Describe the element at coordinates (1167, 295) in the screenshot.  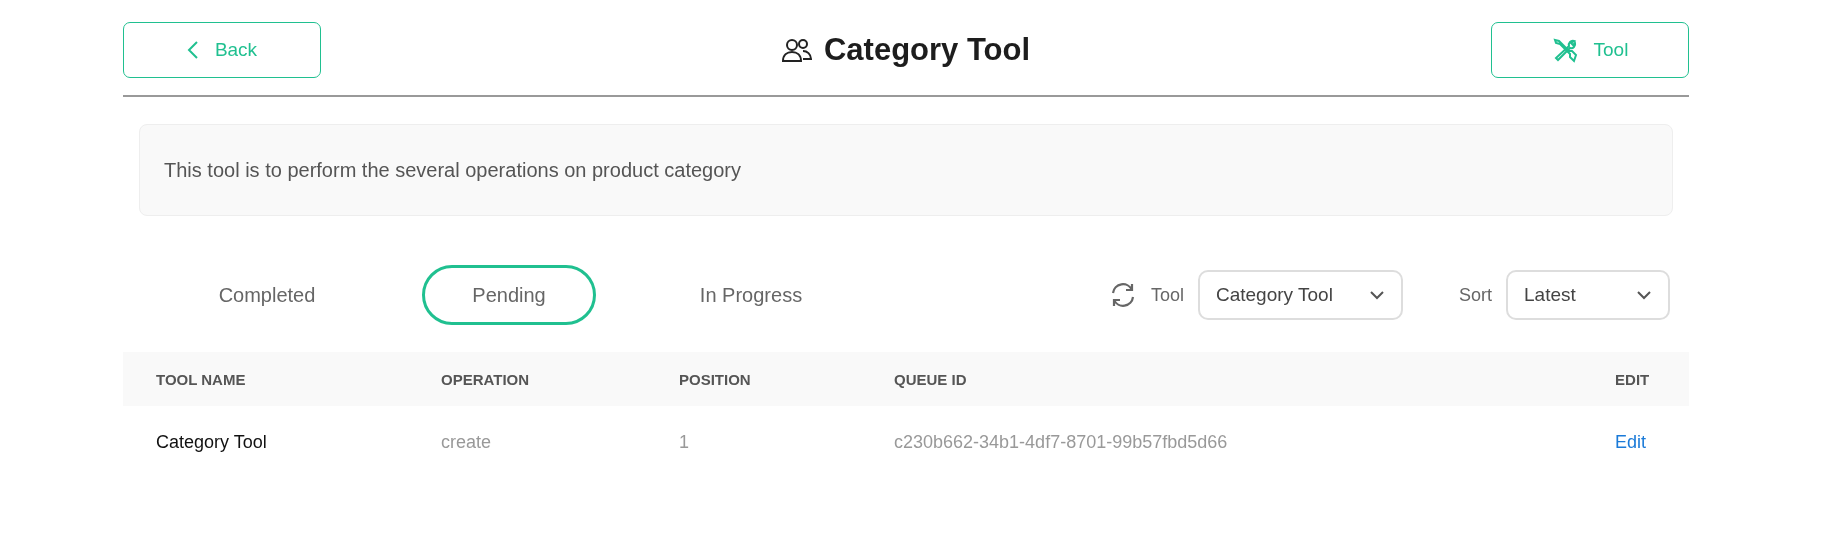
I see `filter-label: Tool` at that location.